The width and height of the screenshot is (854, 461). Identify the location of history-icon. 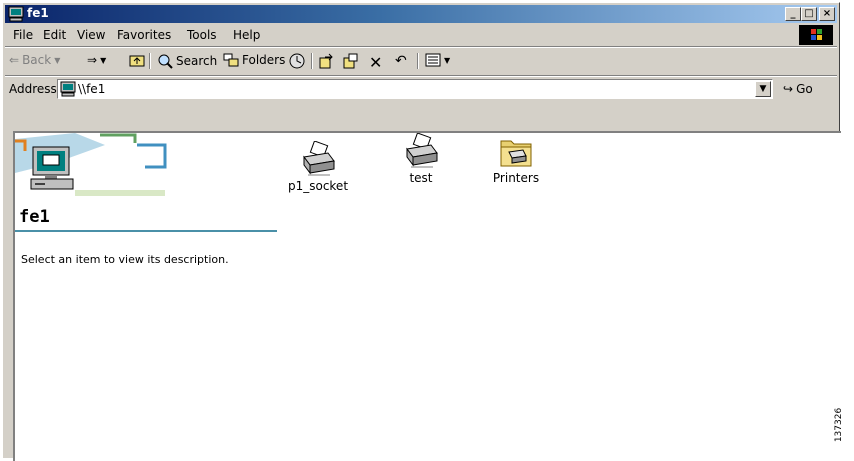
(297, 61).